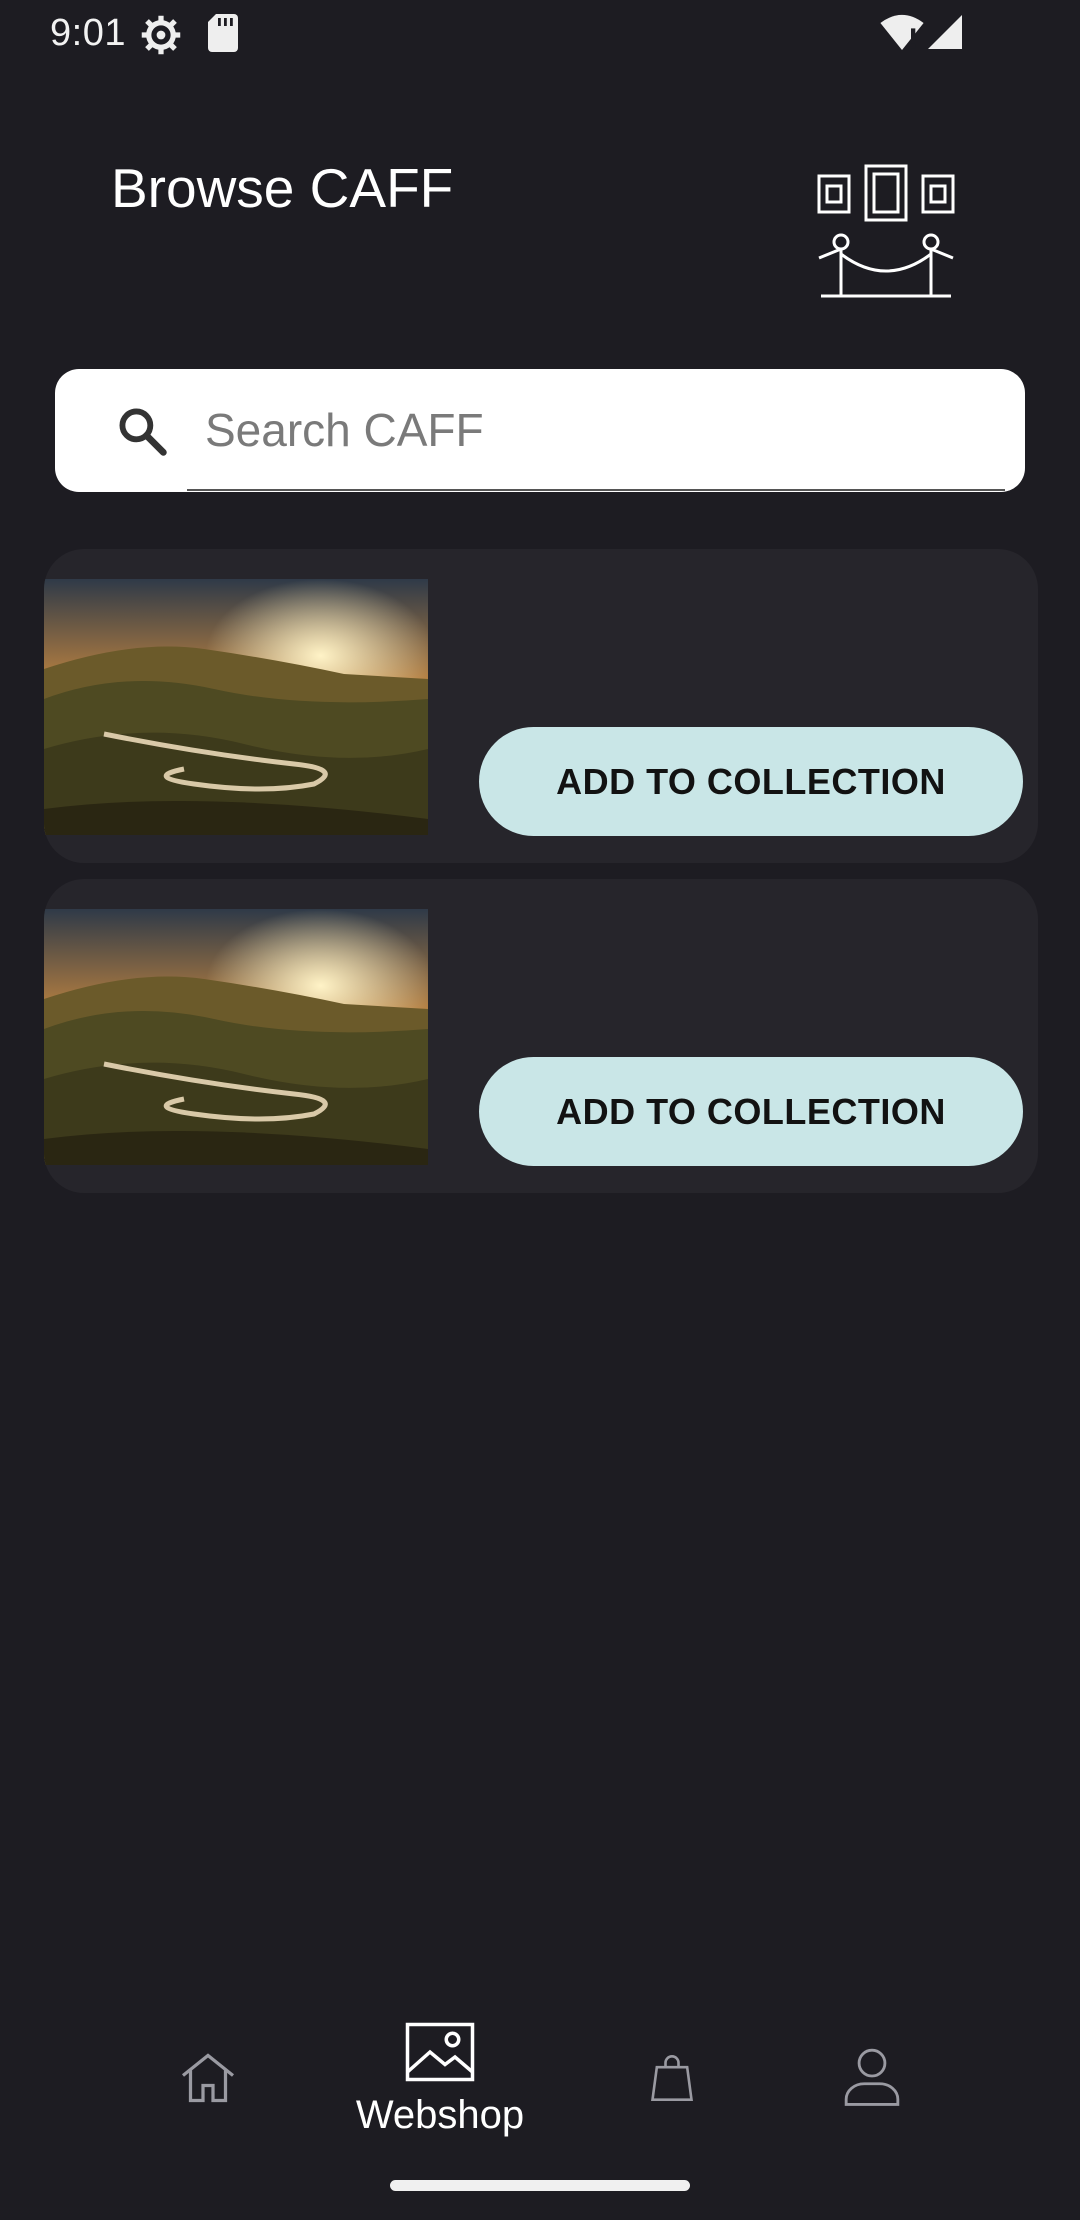 This screenshot has width=1080, height=2220. Describe the element at coordinates (208, 2080) in the screenshot. I see `home-icon` at that location.